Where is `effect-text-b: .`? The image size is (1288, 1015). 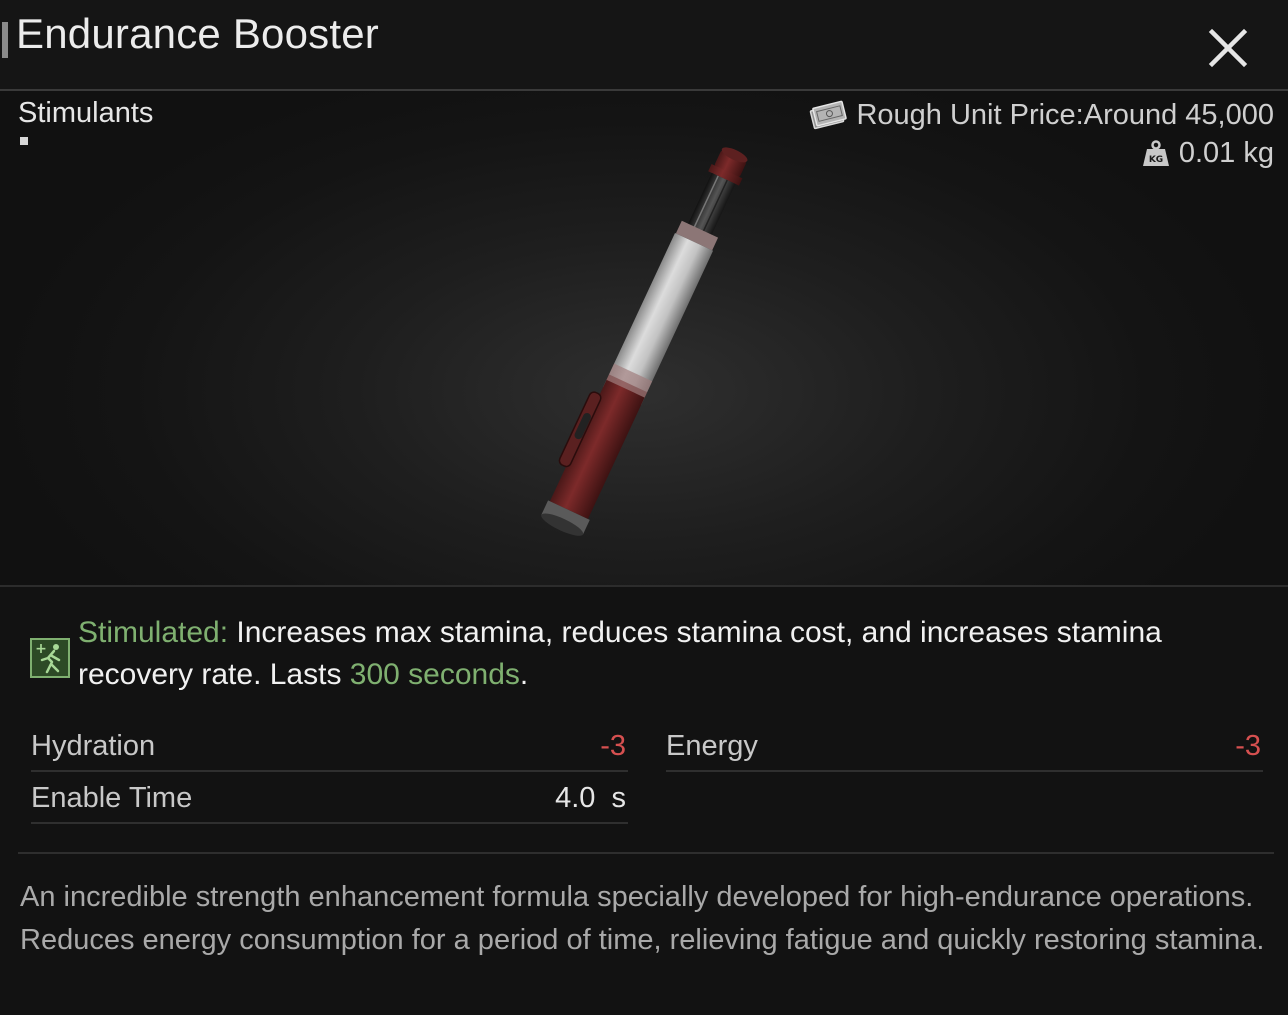 effect-text-b: . is located at coordinates (524, 674).